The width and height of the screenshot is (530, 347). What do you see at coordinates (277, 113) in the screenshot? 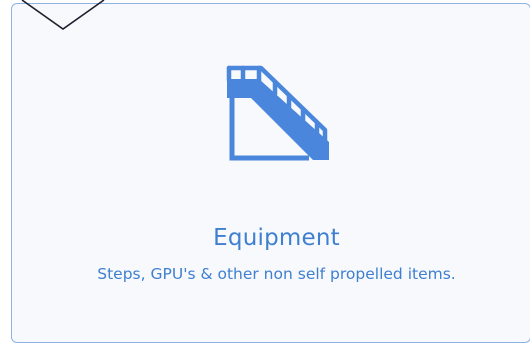
I see `stair-truck-icon` at bounding box center [277, 113].